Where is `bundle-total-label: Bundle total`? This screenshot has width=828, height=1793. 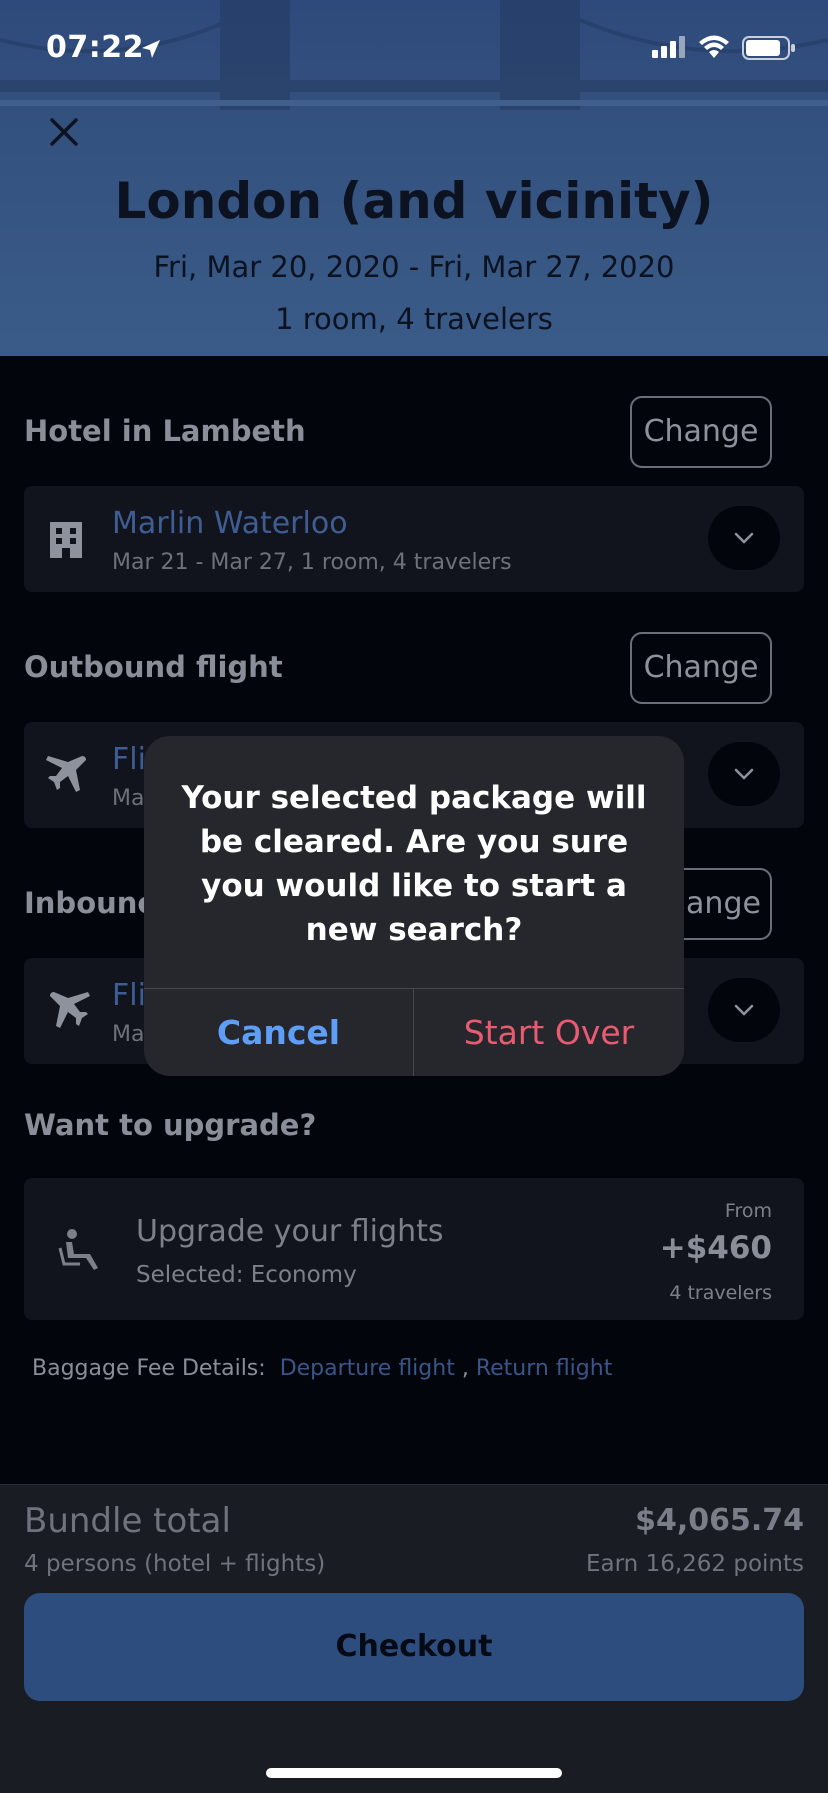 bundle-total-label: Bundle total is located at coordinates (127, 1521).